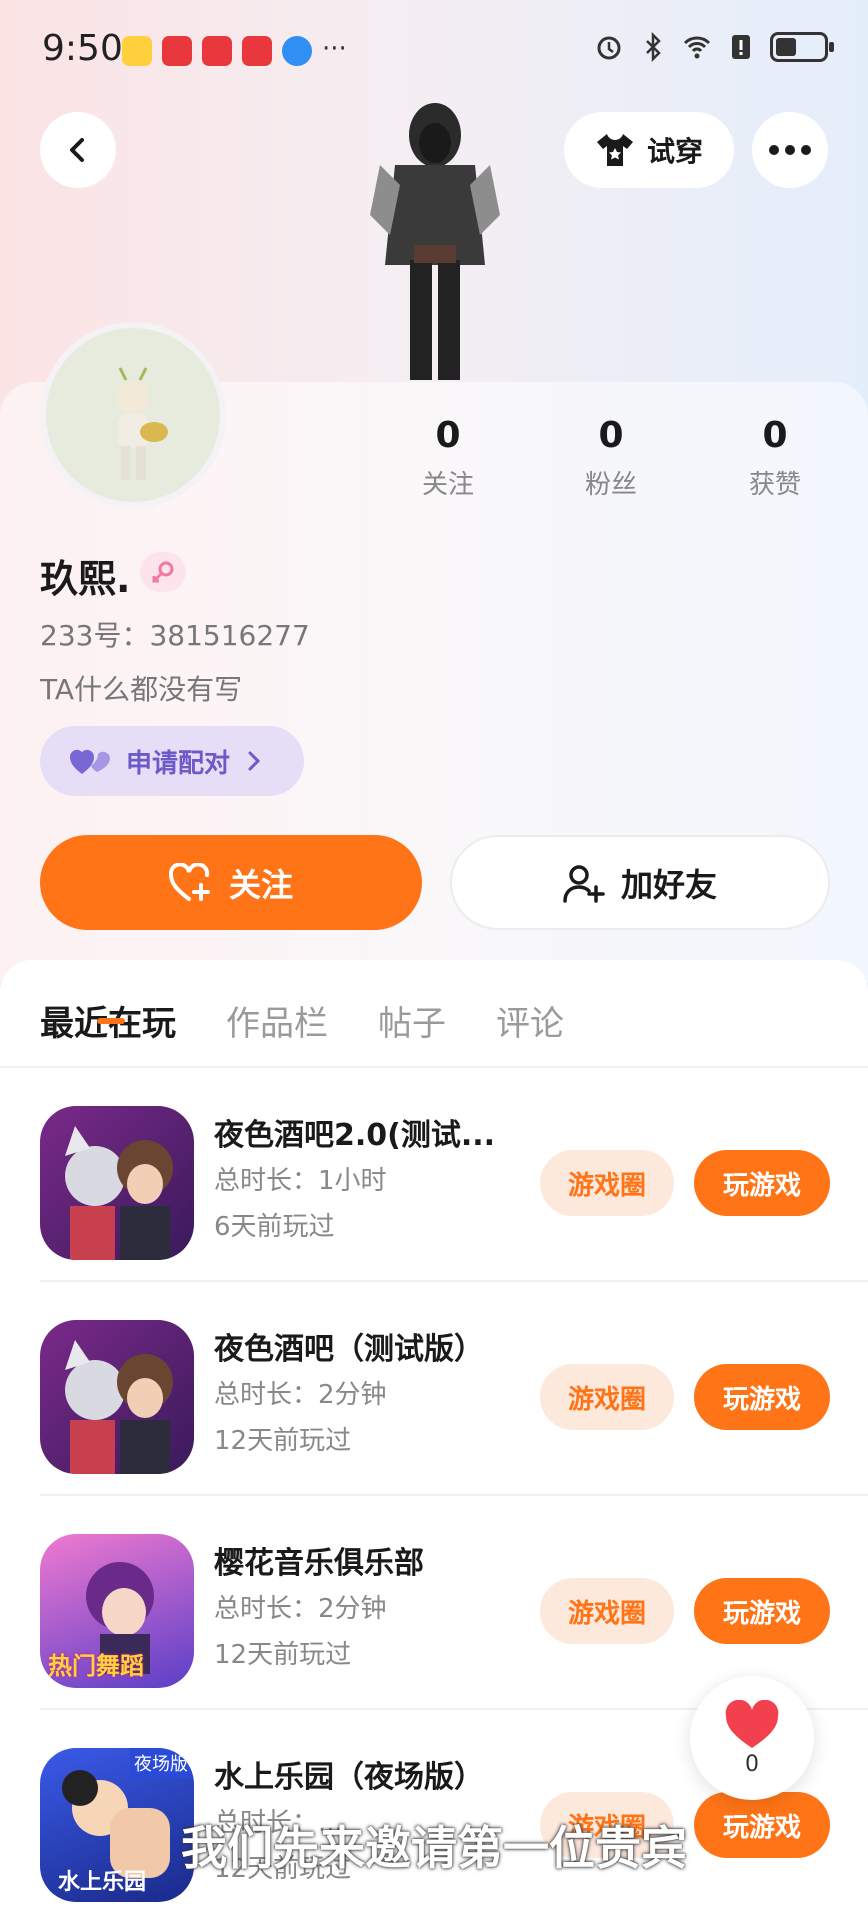  What do you see at coordinates (668, 884) in the screenshot?
I see `add-friend-label: 加好友` at bounding box center [668, 884].